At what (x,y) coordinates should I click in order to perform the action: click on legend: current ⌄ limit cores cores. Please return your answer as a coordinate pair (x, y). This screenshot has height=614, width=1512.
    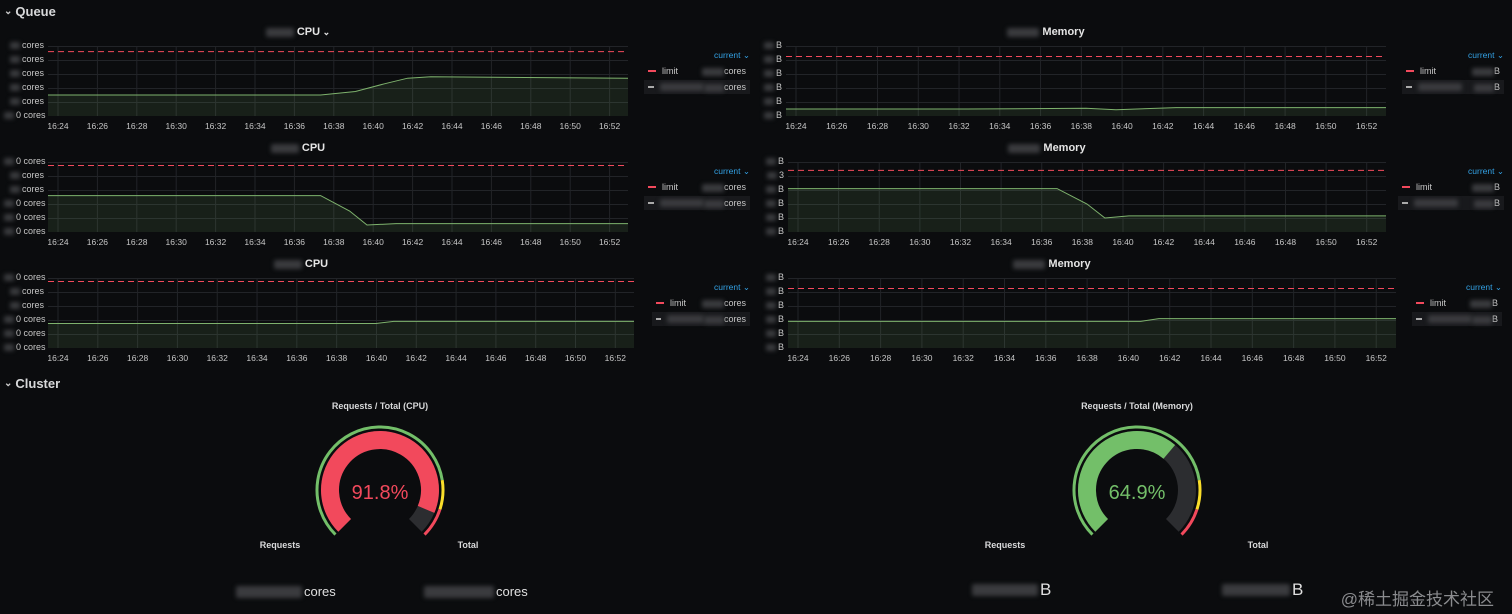
    Looking at the image, I should click on (697, 73).